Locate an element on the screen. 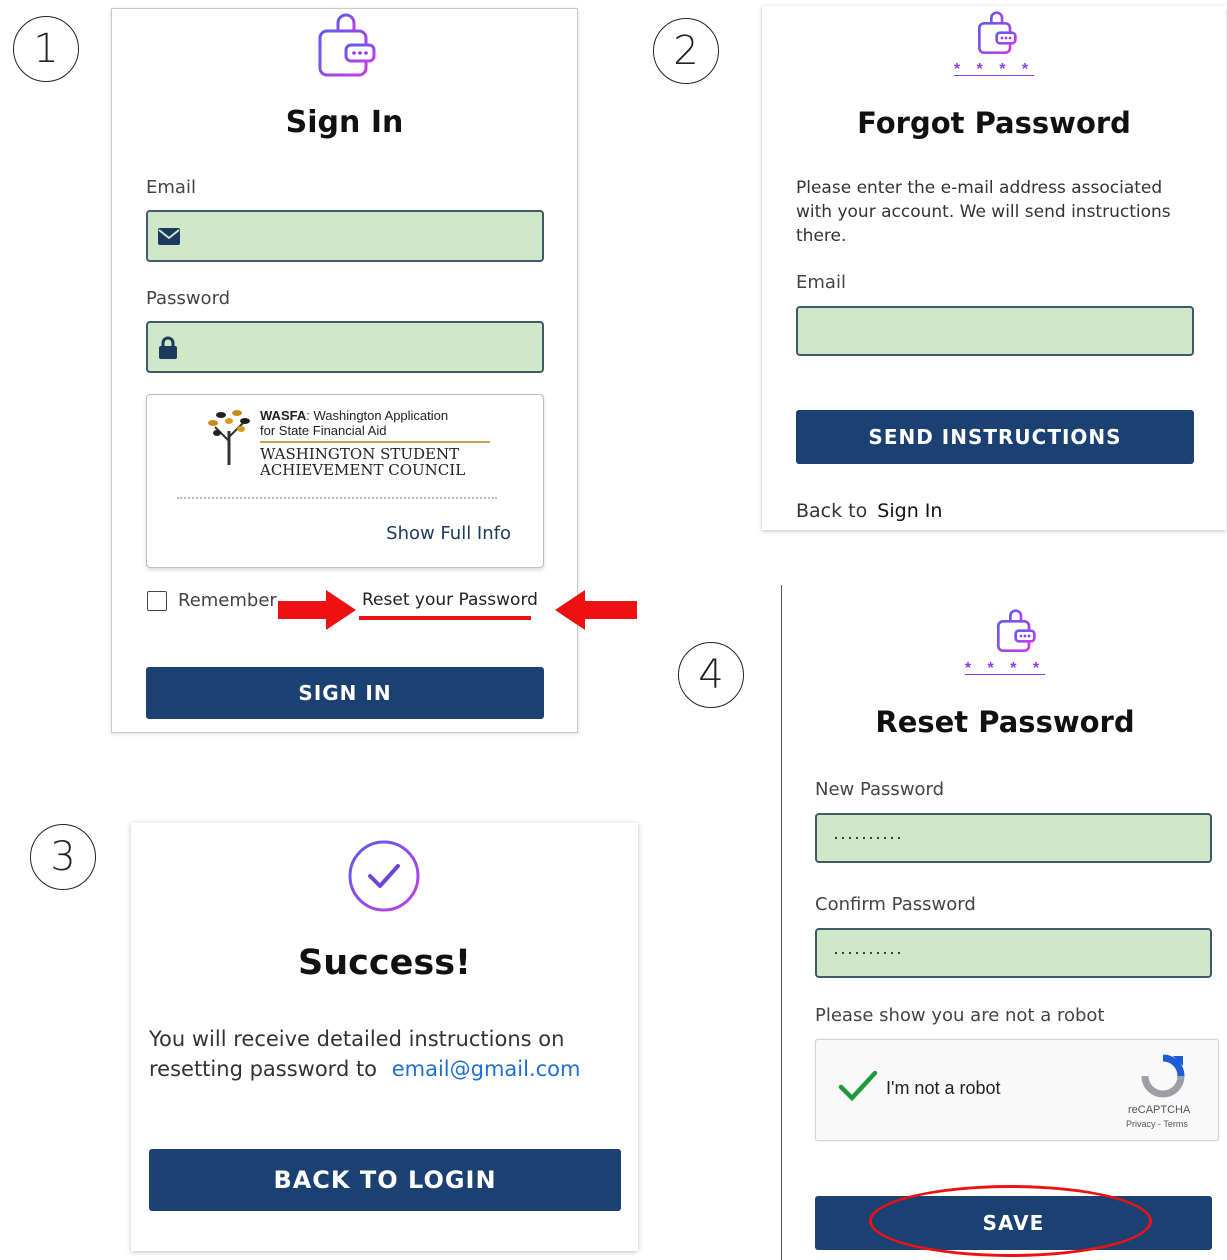 The image size is (1227, 1260). checkmark-icon is located at coordinates (858, 1086).